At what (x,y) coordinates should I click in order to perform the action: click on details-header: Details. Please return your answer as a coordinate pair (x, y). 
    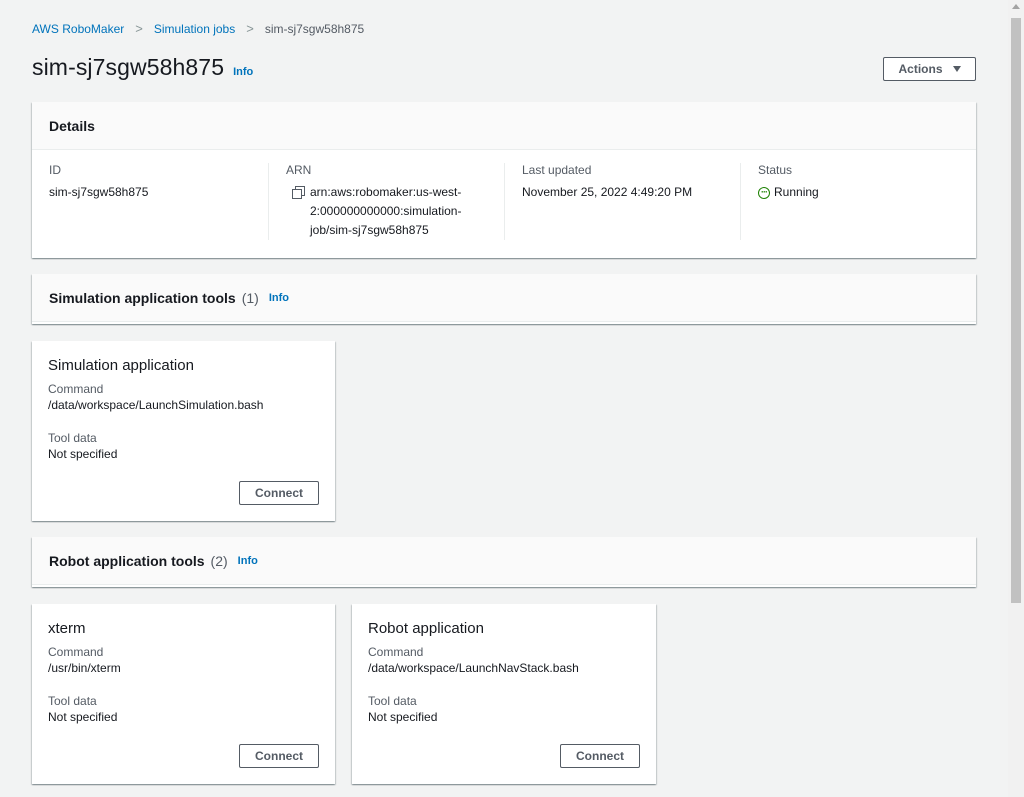
    Looking at the image, I should click on (504, 126).